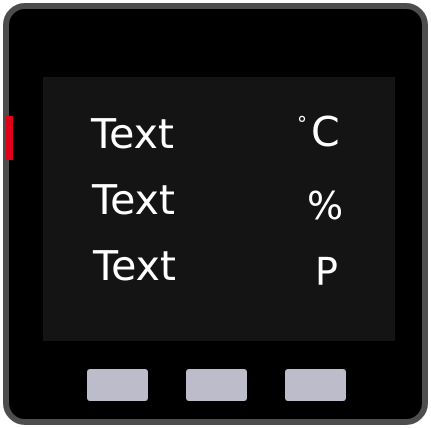 This screenshot has height=428, width=431. What do you see at coordinates (325, 206) in the screenshot?
I see `percent-unit: %` at bounding box center [325, 206].